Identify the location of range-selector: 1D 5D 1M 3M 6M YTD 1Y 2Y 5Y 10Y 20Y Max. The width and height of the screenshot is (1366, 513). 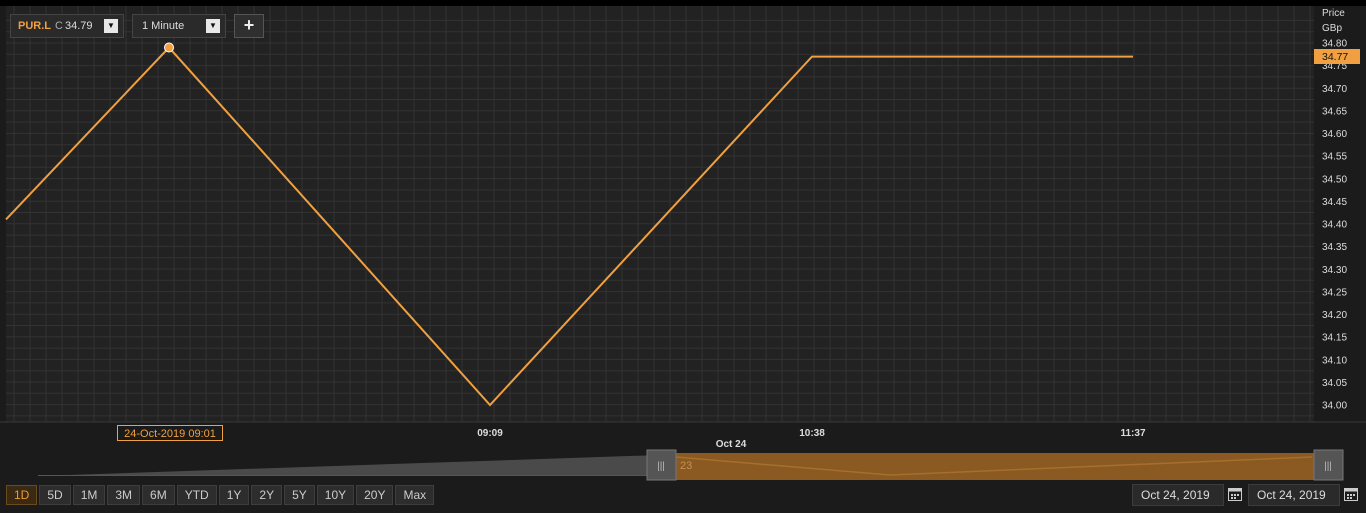
(220, 495).